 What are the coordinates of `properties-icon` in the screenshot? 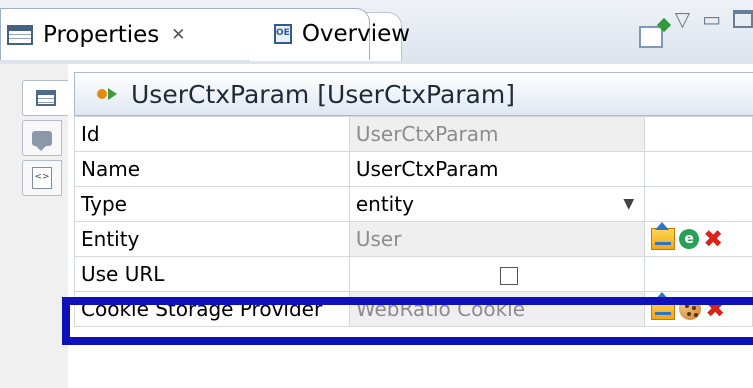 It's located at (20, 34).